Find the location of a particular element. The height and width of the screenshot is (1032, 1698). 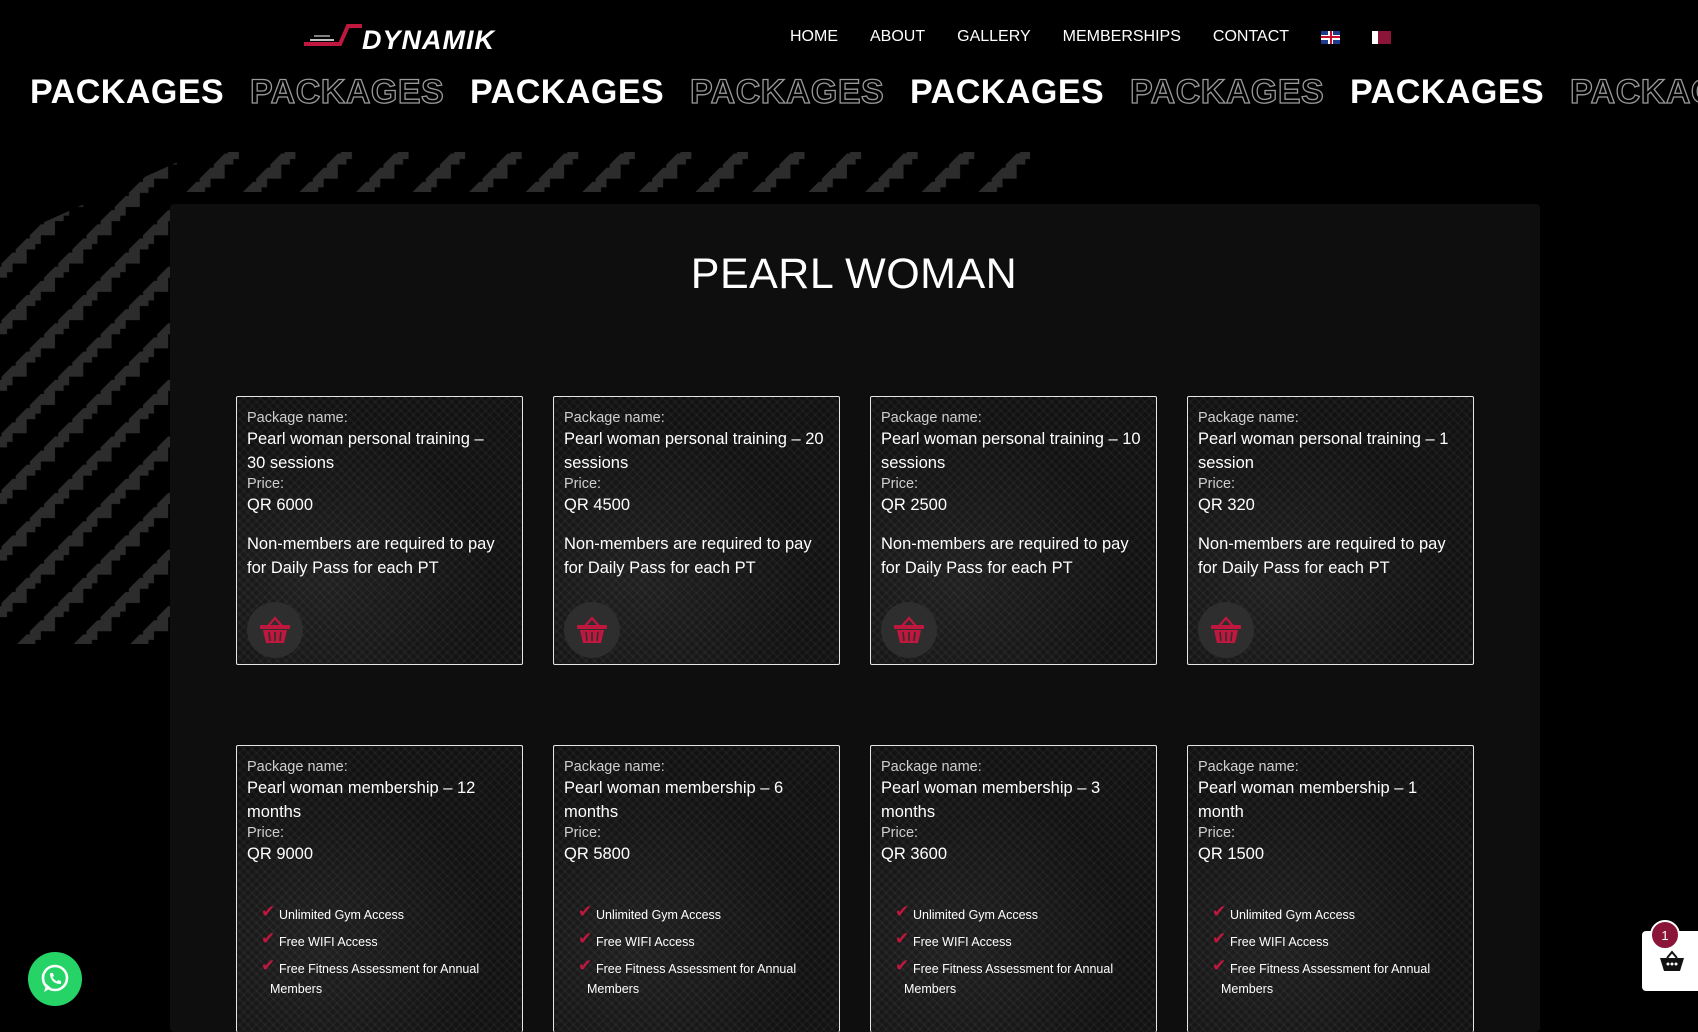

section-title: PEARL WOMAN is located at coordinates (854, 274).